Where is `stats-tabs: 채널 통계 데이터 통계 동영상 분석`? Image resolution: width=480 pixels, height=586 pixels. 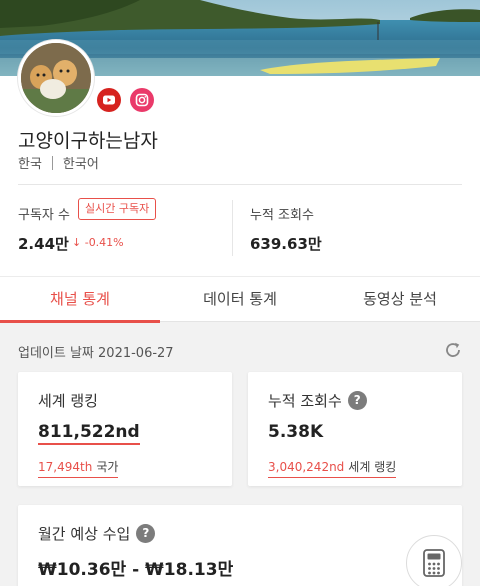 stats-tabs: 채널 통계 데이터 통계 동영상 분석 is located at coordinates (240, 299).